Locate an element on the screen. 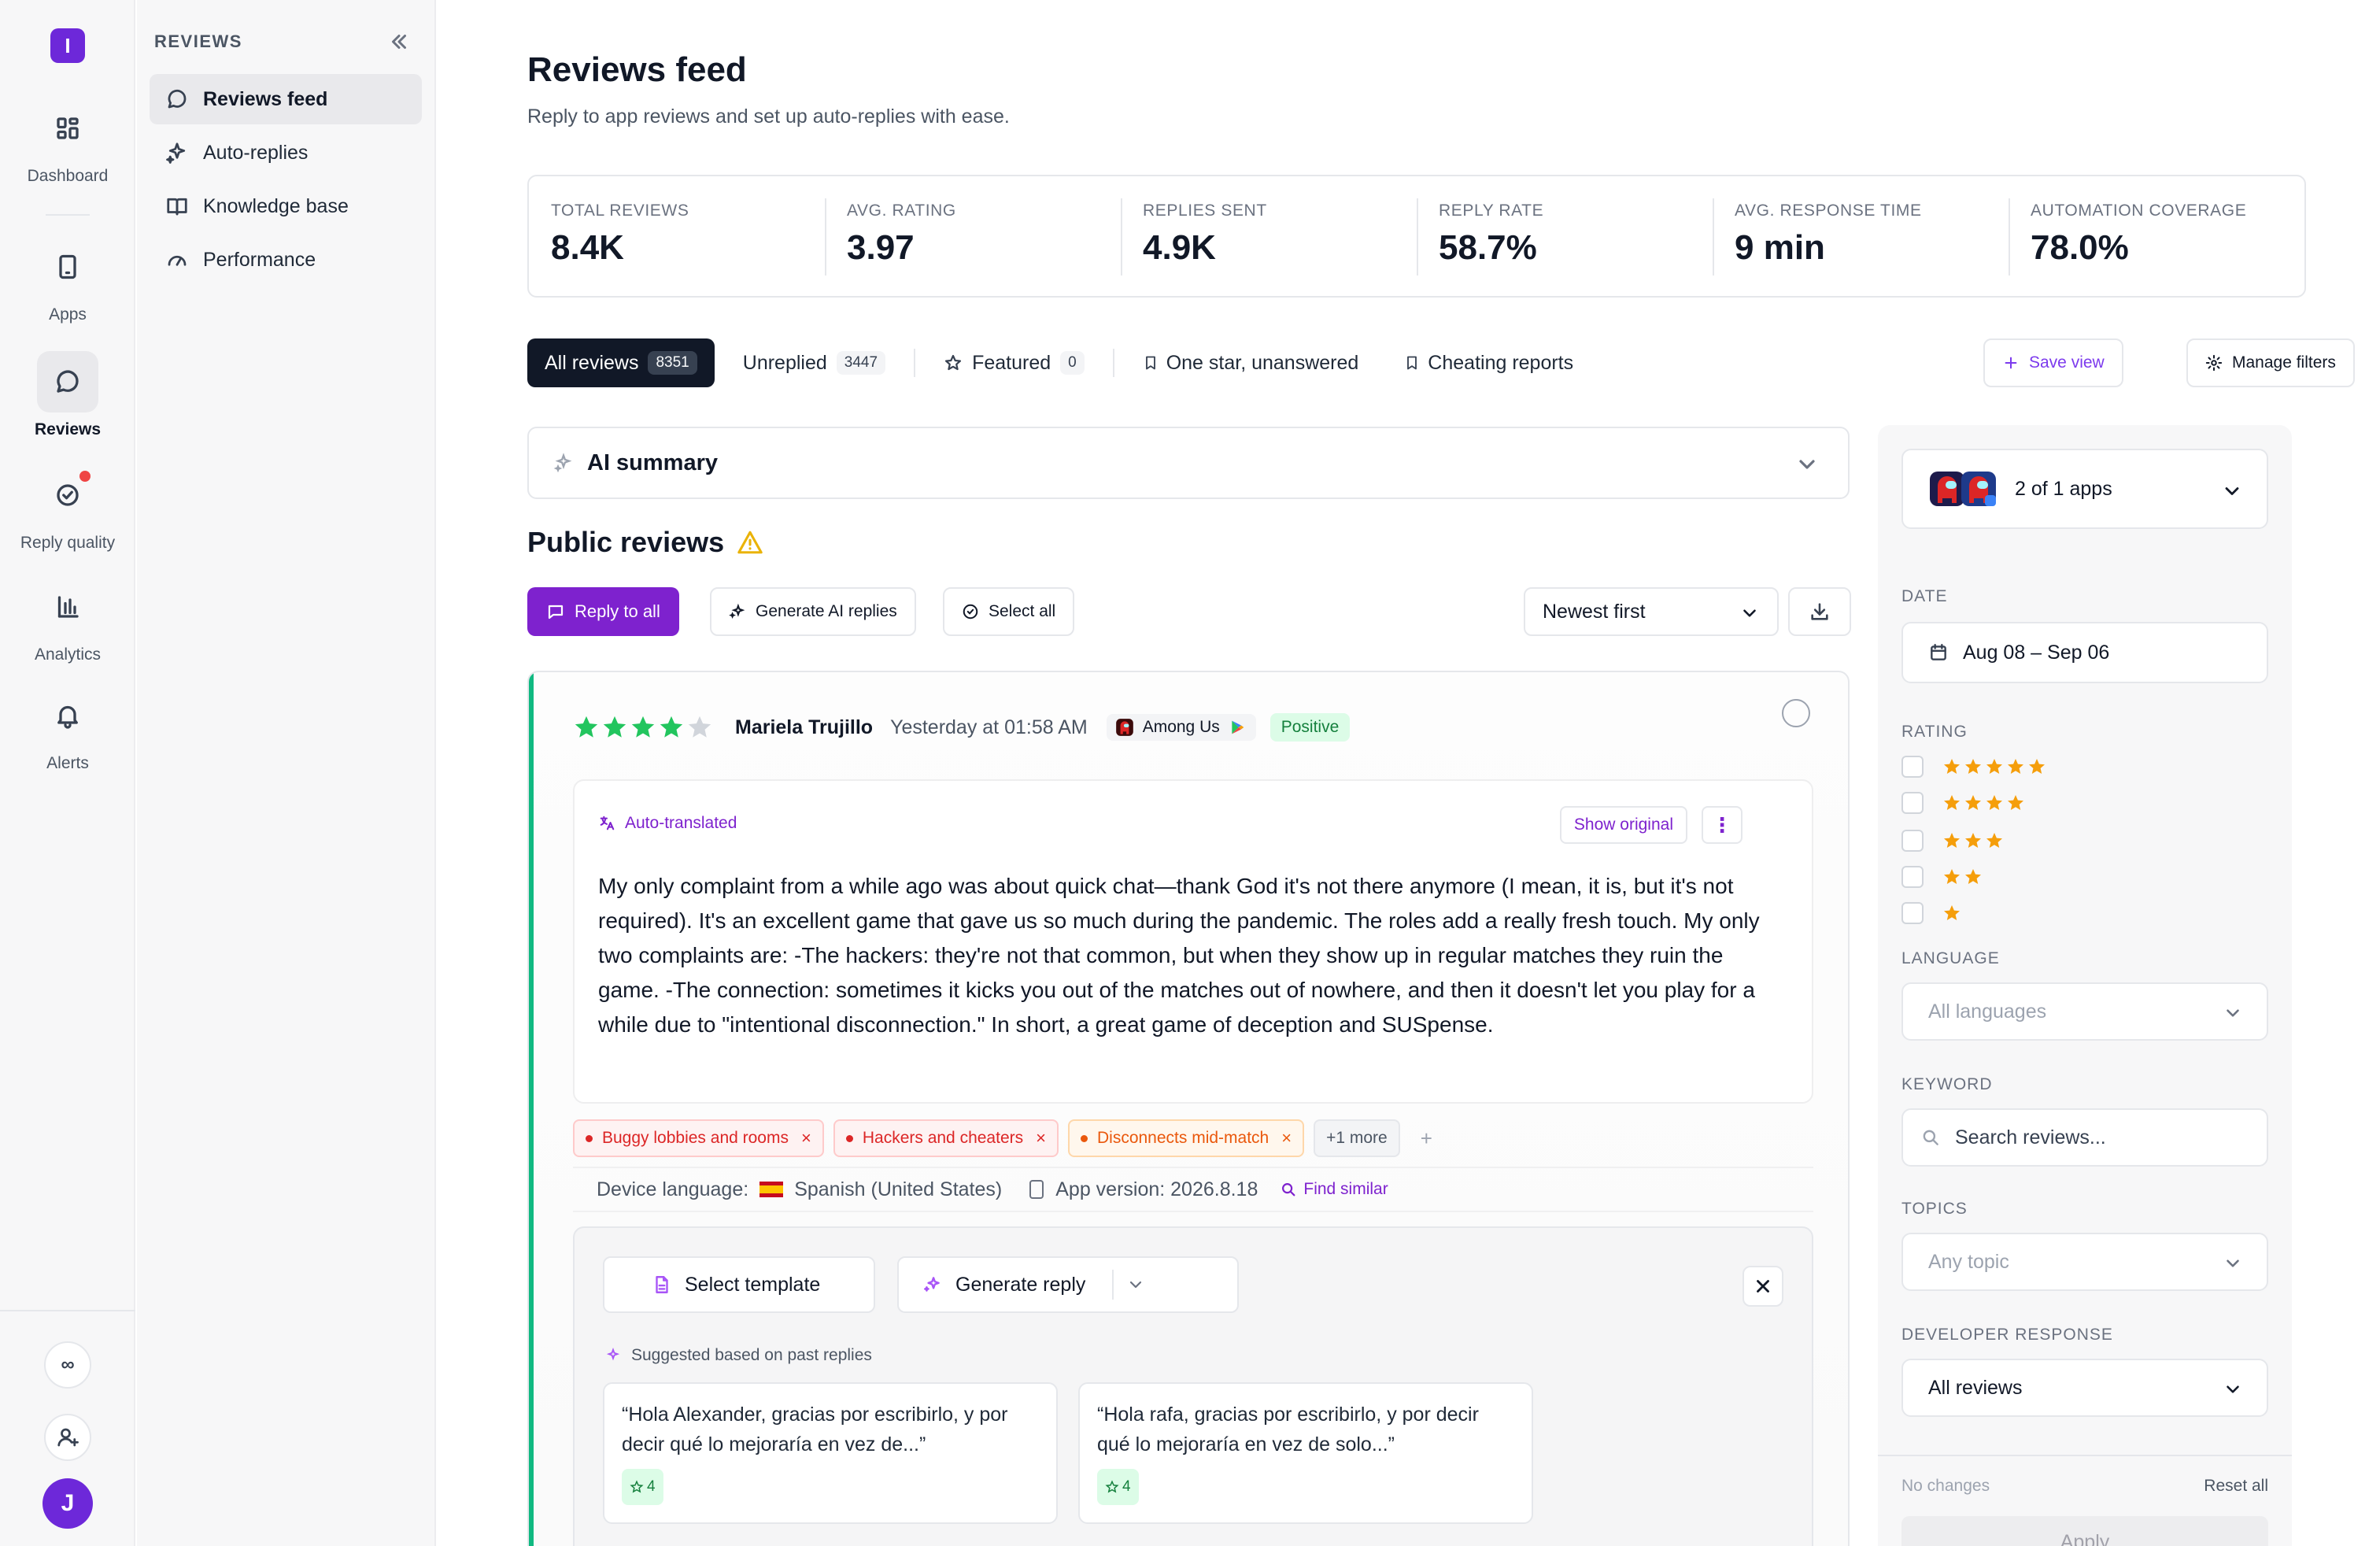  collapse-sidebar-button is located at coordinates (399, 42).